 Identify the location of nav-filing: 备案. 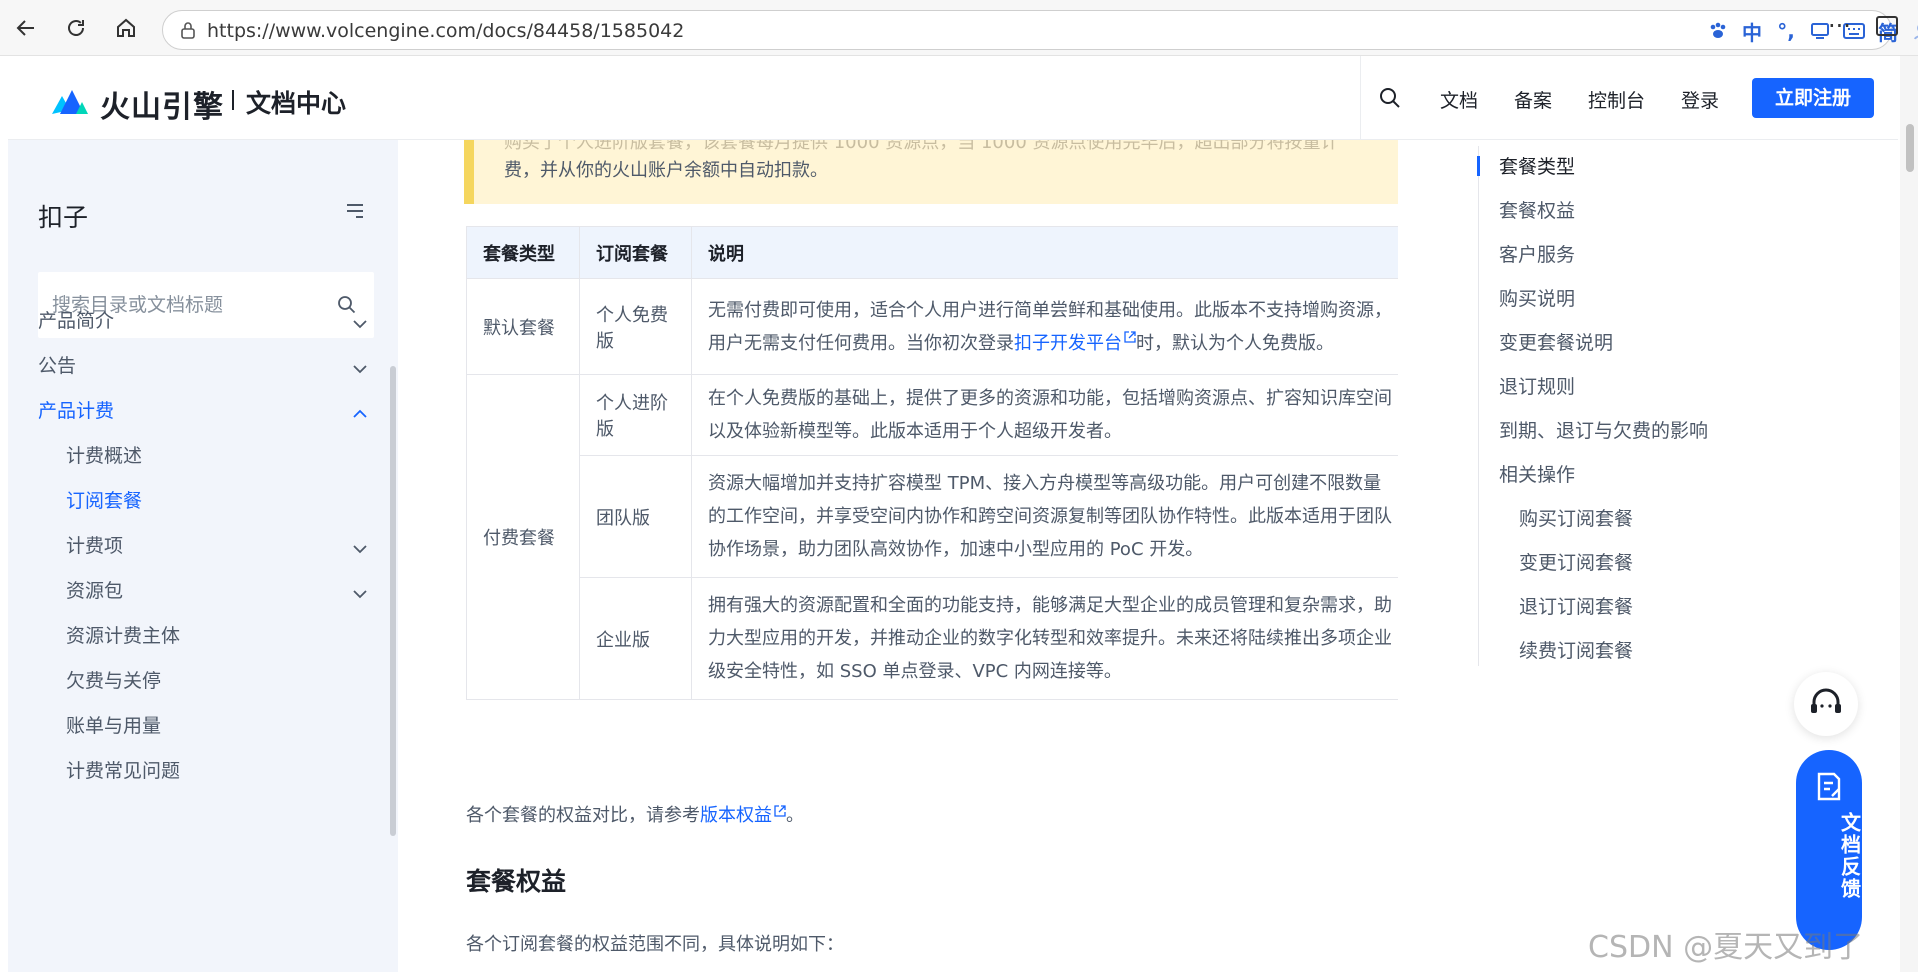
(1533, 99).